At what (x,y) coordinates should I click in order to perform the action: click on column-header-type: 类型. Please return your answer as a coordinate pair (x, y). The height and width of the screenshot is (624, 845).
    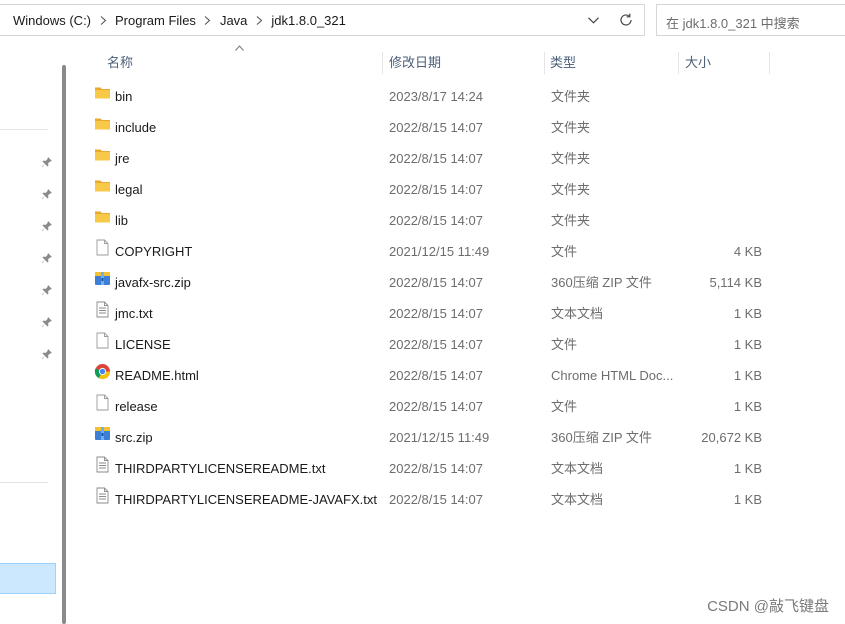
    Looking at the image, I should click on (610, 63).